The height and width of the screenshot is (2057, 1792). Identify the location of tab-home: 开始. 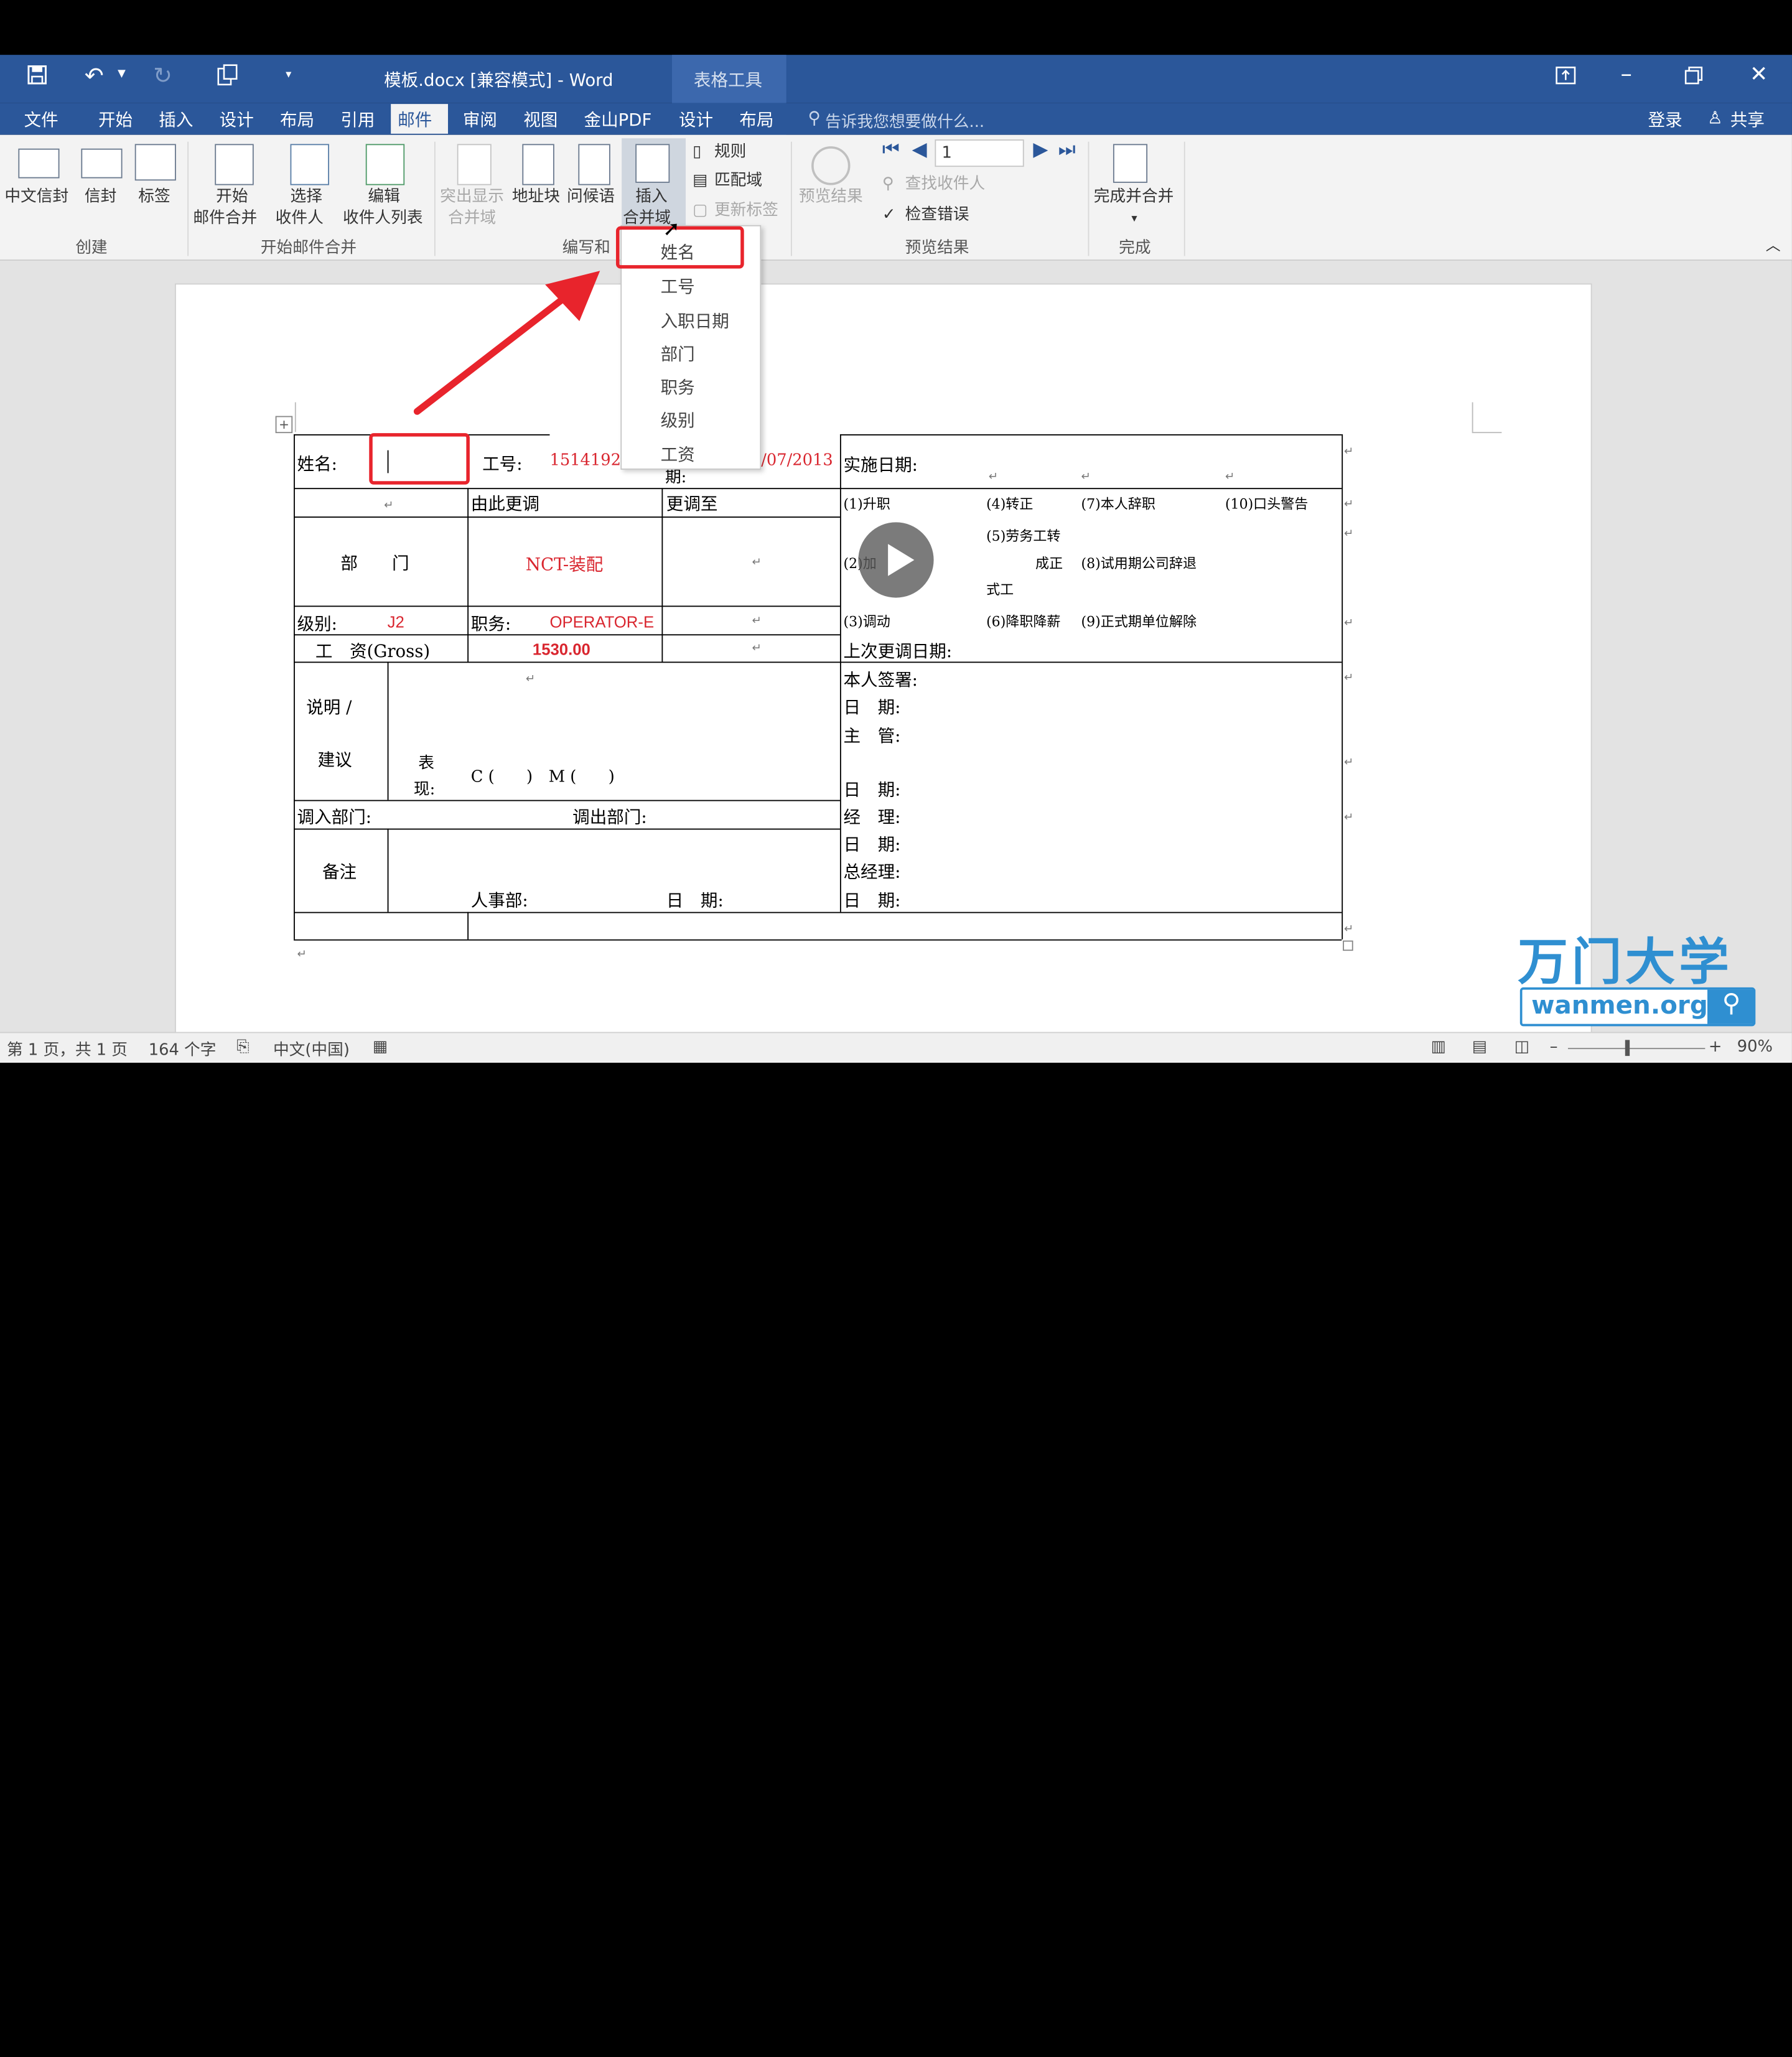
(115, 119).